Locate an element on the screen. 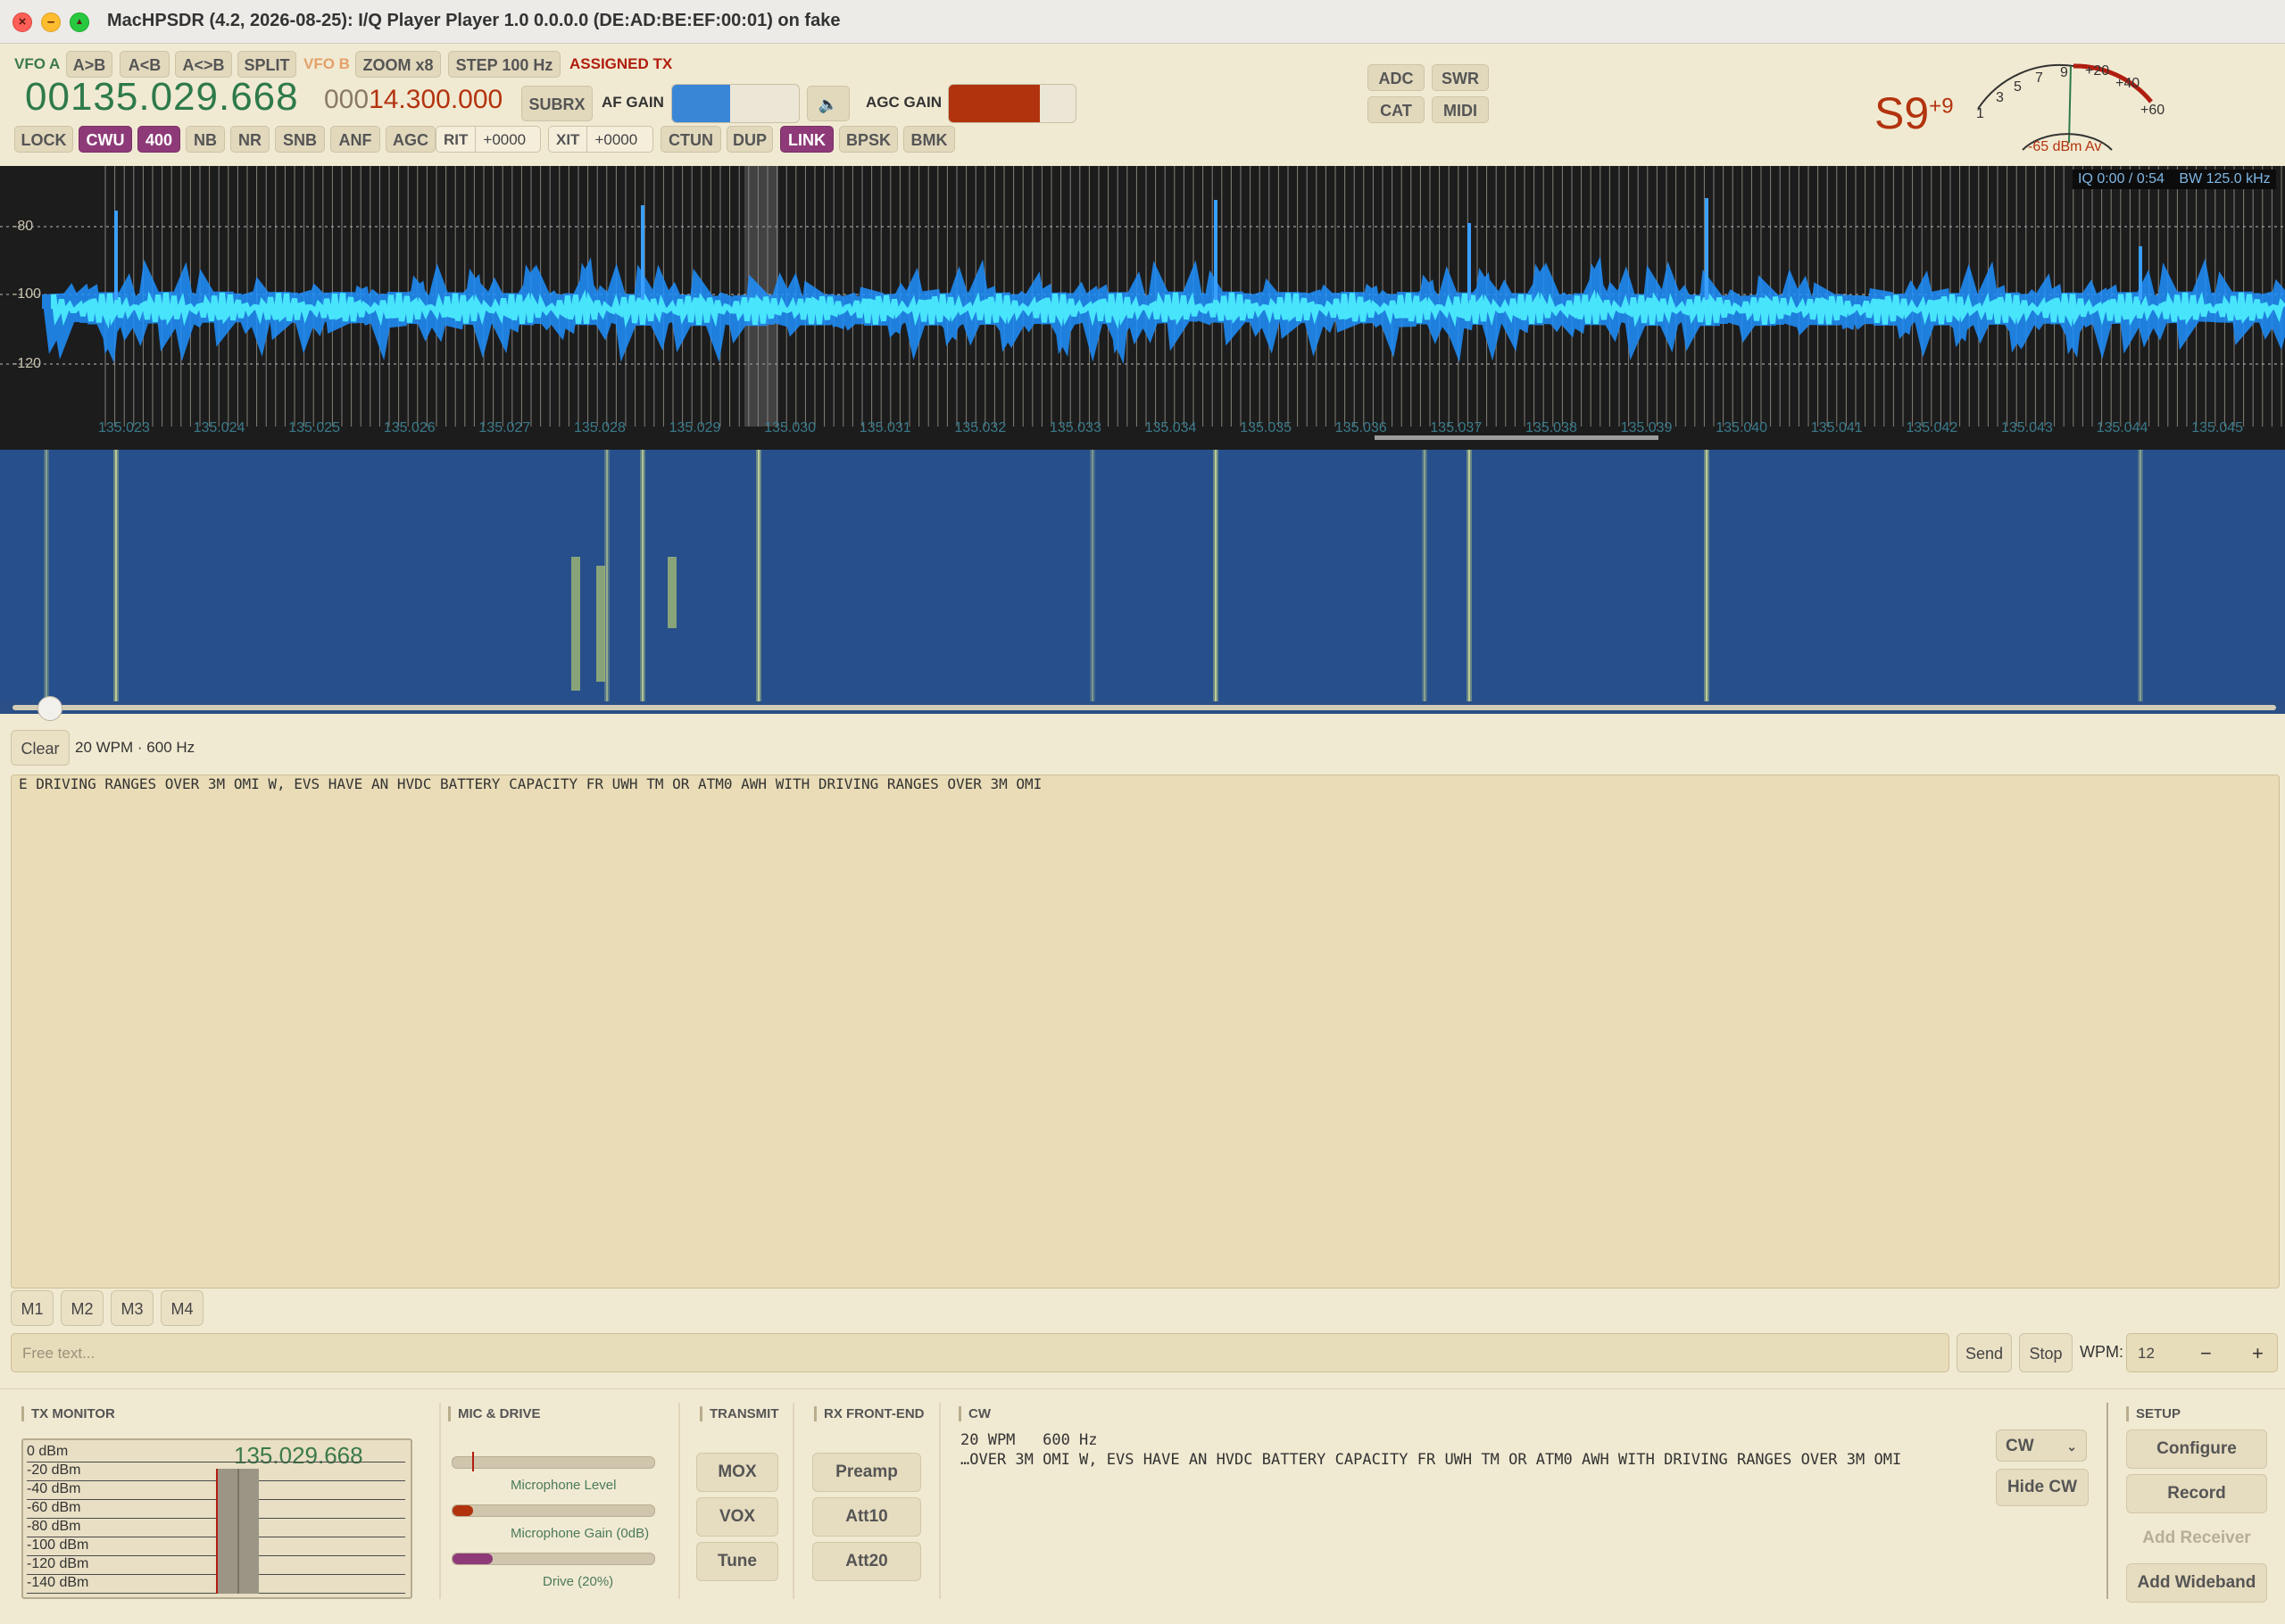  freq-tick-label: 135.039 is located at coordinates (1647, 427).